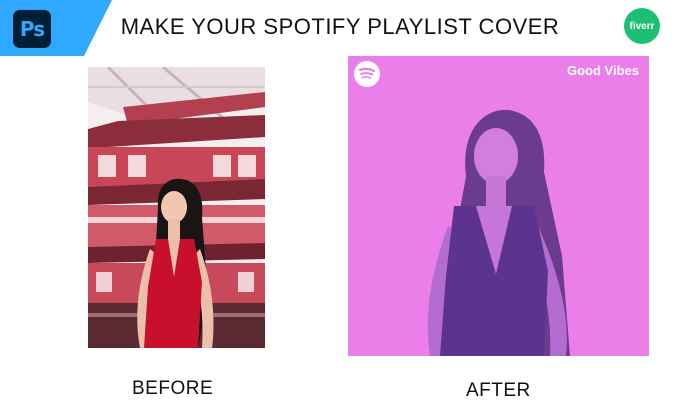 The image size is (680, 417). I want to click on before-label: BEFORE, so click(173, 388).